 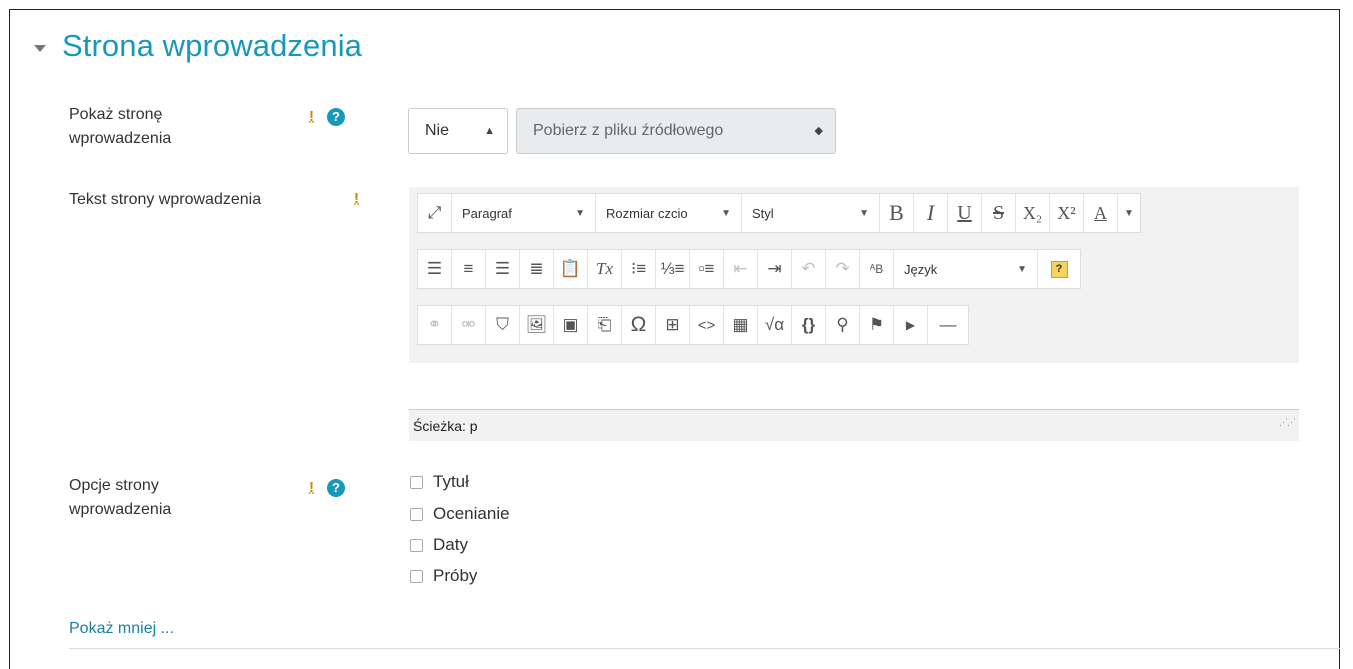 I want to click on image-icon: 🖼, so click(x=537, y=325).